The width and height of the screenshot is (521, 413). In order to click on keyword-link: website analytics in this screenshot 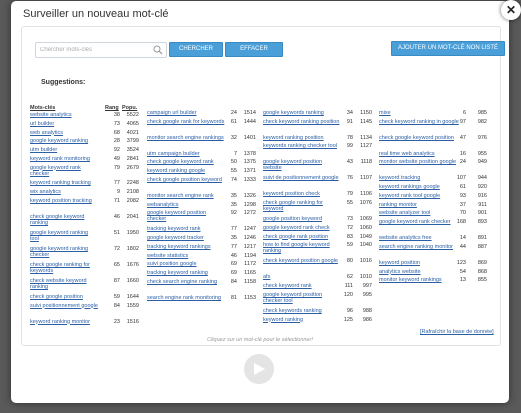, I will do `click(64, 115)`.